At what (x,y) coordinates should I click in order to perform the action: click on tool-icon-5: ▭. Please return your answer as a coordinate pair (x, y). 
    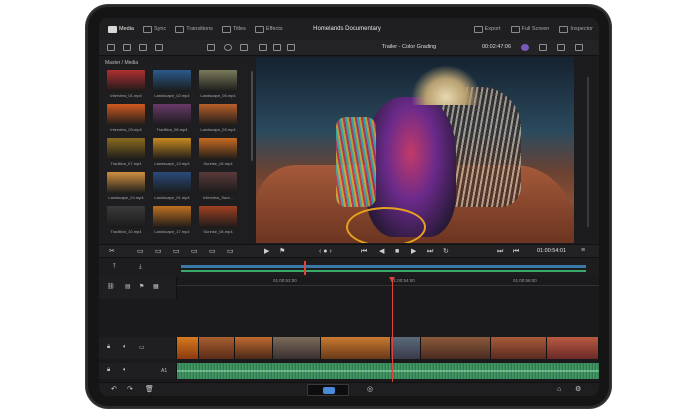
    Looking at the image, I should click on (212, 251).